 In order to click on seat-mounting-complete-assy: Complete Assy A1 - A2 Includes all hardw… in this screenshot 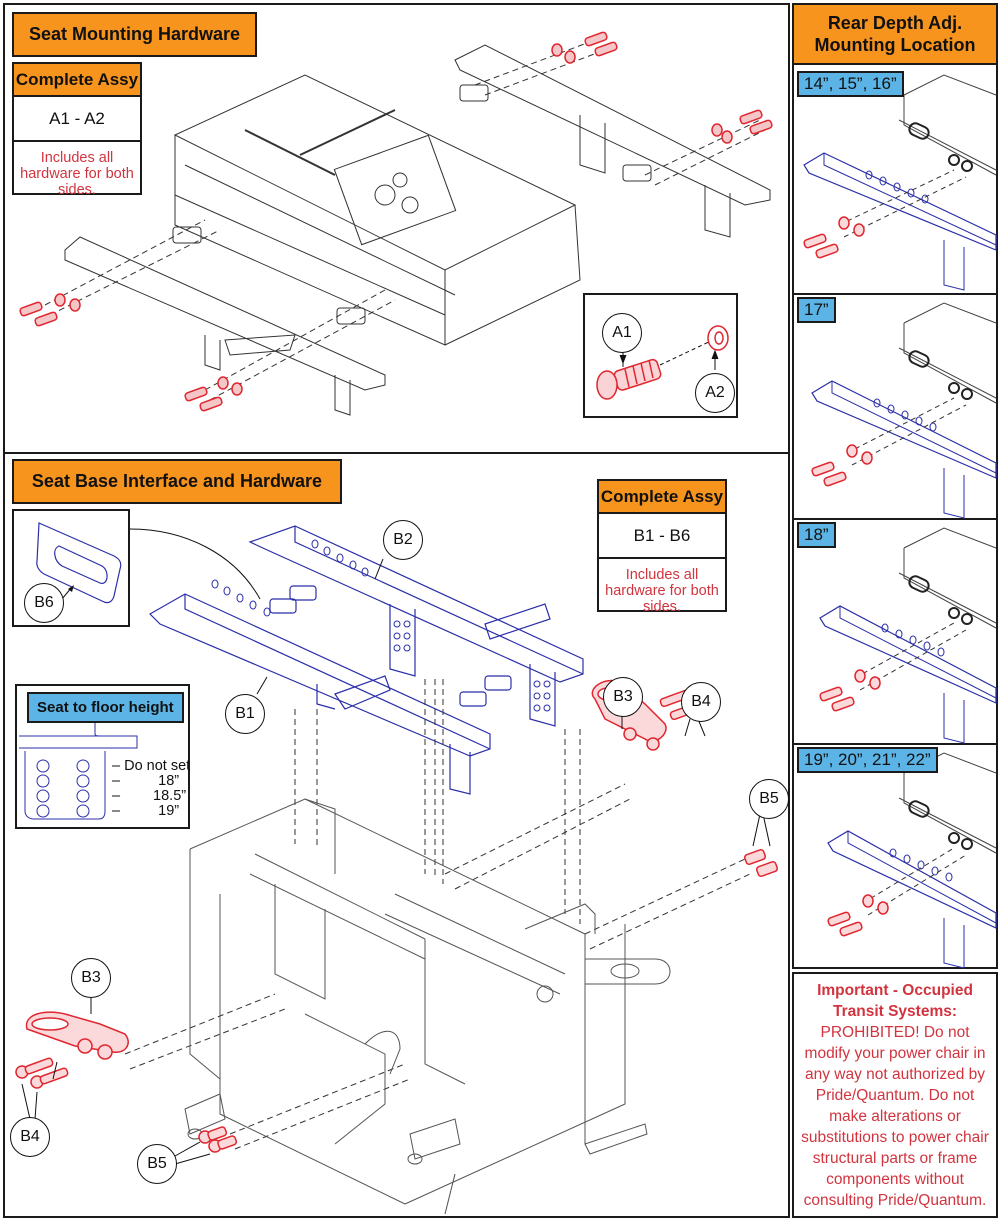, I will do `click(77, 130)`.